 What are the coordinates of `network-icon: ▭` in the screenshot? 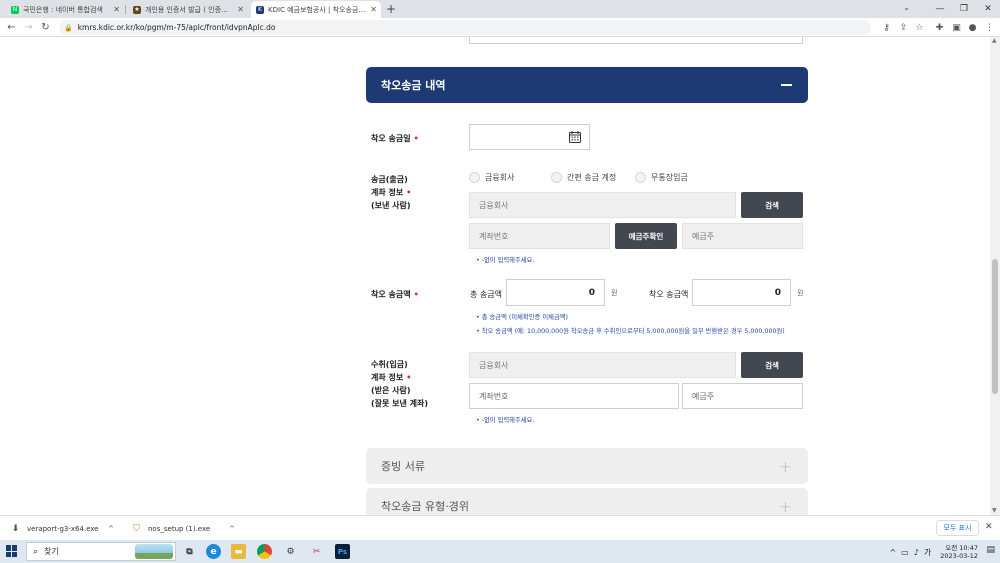 It's located at (905, 552).